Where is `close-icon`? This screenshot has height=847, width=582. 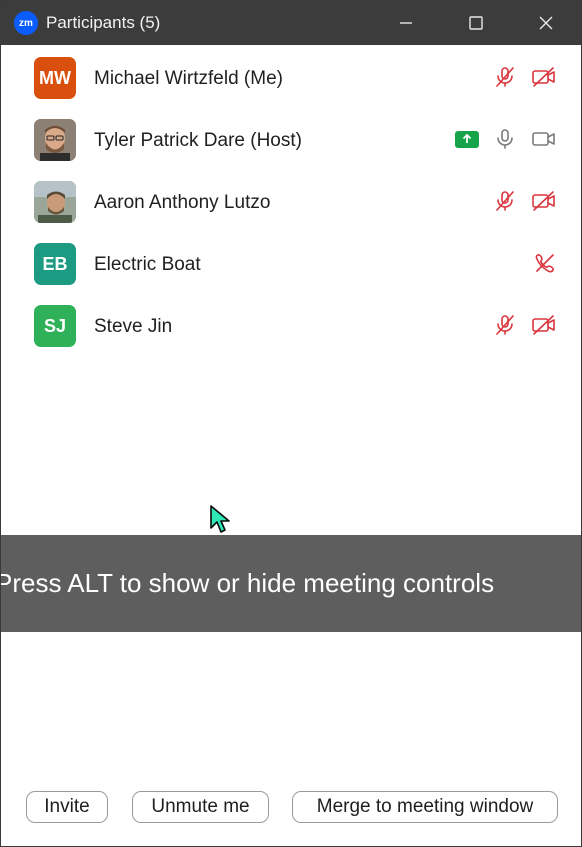 close-icon is located at coordinates (546, 23).